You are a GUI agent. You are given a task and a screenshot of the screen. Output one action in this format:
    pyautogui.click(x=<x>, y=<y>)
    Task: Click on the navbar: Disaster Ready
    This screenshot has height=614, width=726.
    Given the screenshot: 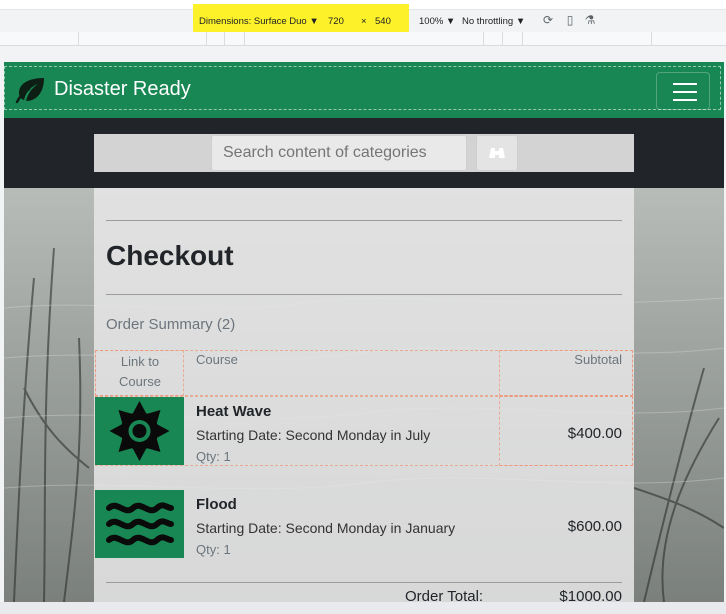 What is the action you would take?
    pyautogui.click(x=364, y=90)
    